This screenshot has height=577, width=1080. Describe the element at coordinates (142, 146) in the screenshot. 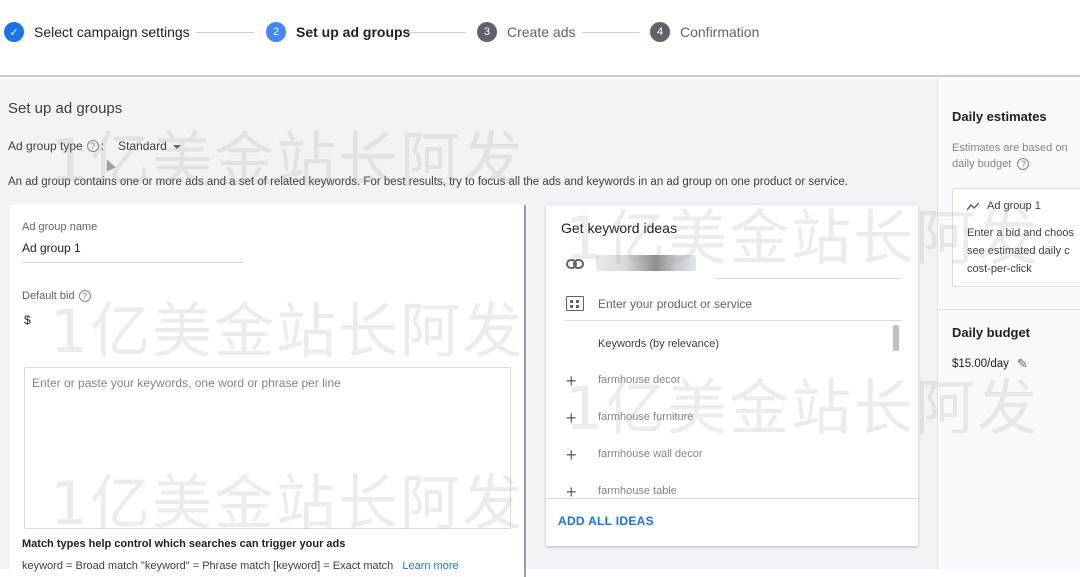

I see `ad-group-type-value: Standard` at that location.